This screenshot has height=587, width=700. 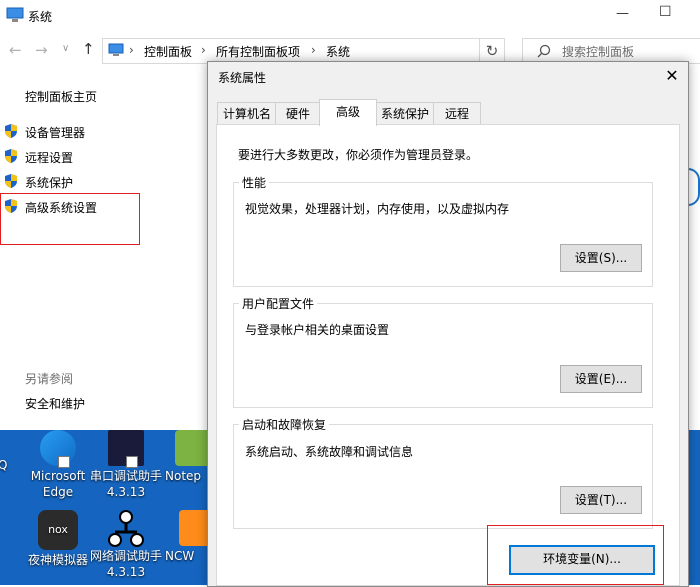 What do you see at coordinates (4, 465) in the screenshot?
I see `desktop-icon-fragment: Q` at bounding box center [4, 465].